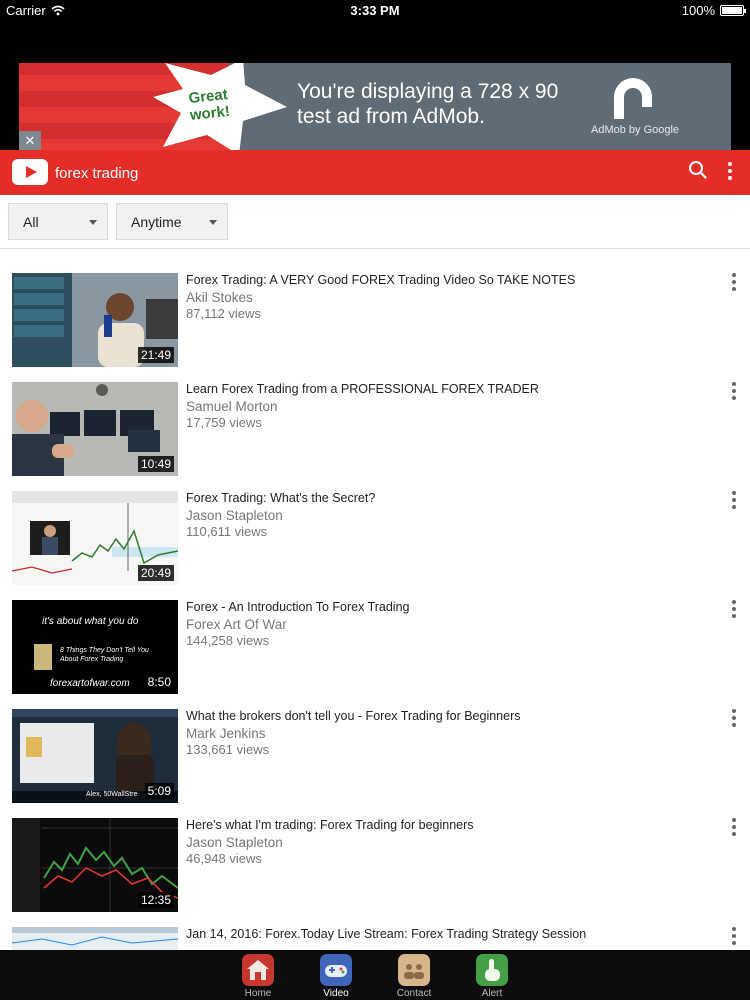 The height and width of the screenshot is (1000, 750). Describe the element at coordinates (95, 429) in the screenshot. I see `video-thumbnail: 10:49` at that location.